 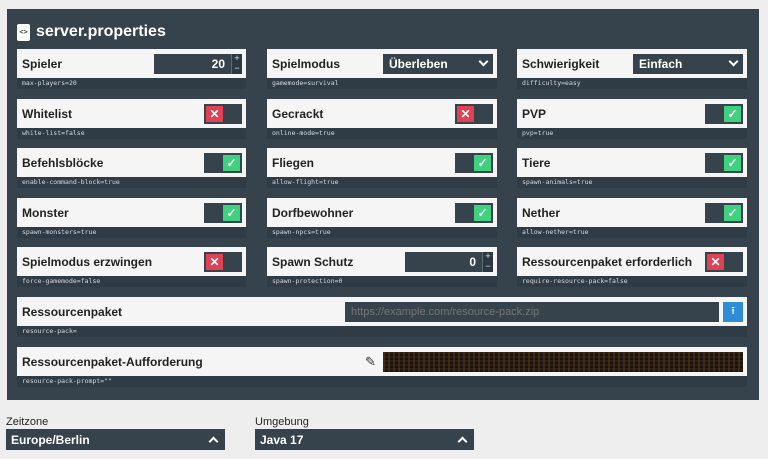 I want to click on gamemode-value: Überleben, so click(x=418, y=63).